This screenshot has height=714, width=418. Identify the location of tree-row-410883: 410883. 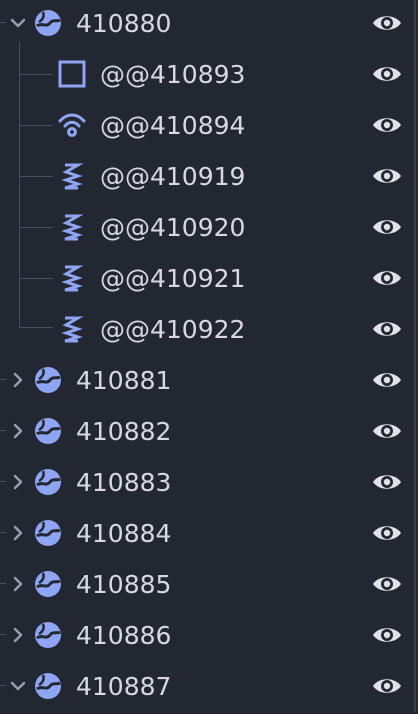
(209, 484).